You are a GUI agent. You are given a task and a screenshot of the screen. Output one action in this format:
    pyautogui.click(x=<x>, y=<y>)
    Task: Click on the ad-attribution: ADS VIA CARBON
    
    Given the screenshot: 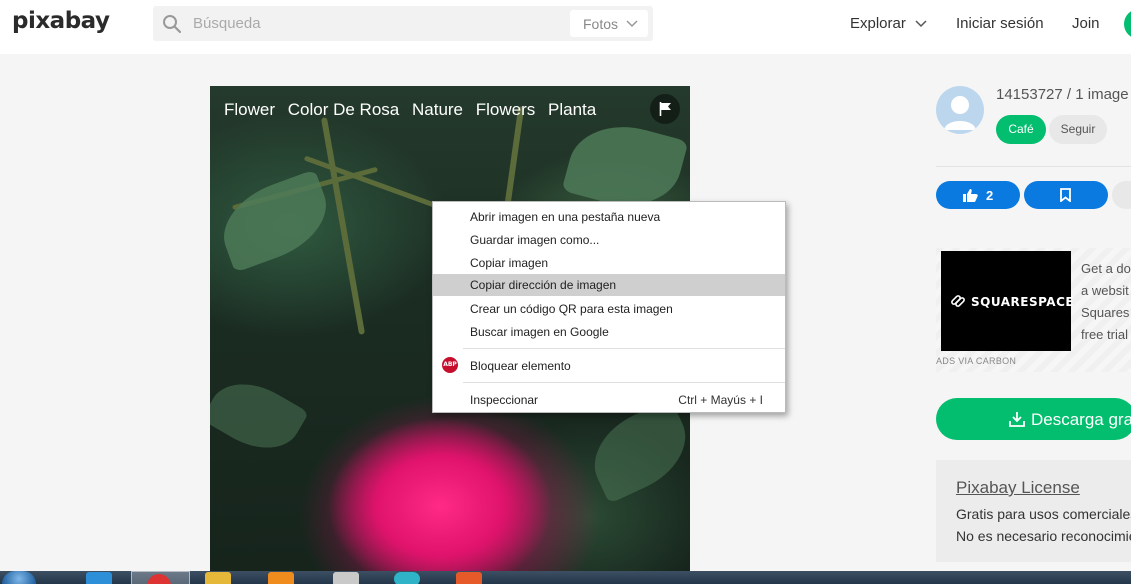 What is the action you would take?
    pyautogui.click(x=976, y=361)
    